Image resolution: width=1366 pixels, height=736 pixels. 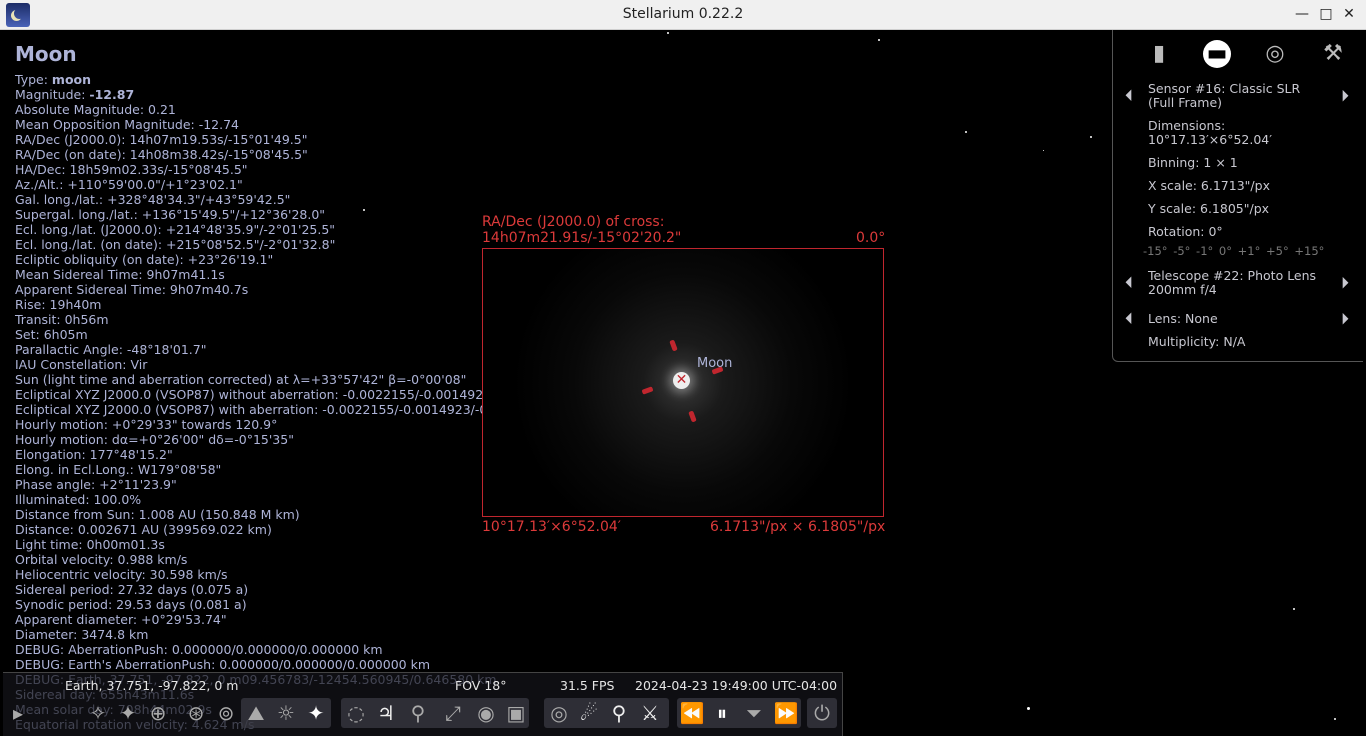 What do you see at coordinates (286, 713) in the screenshot?
I see `atmosphere-icon: ☼` at bounding box center [286, 713].